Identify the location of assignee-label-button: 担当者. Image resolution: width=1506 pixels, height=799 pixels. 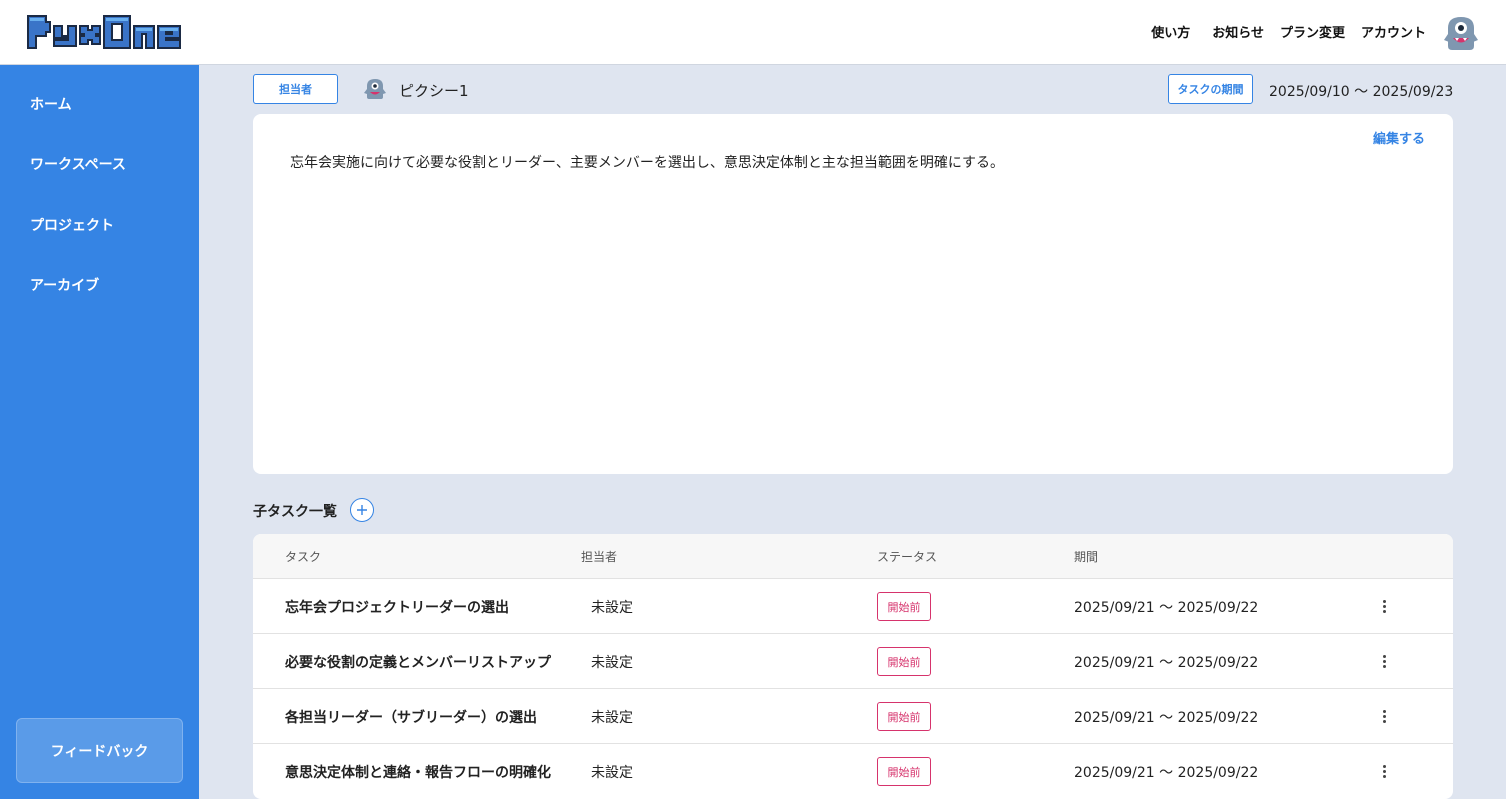
(295, 89).